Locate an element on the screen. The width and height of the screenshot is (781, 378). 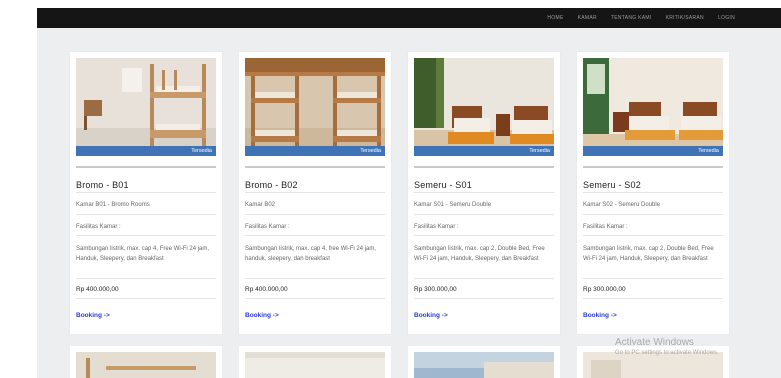
nav-kamar-link: KAMAR is located at coordinates (587, 18).